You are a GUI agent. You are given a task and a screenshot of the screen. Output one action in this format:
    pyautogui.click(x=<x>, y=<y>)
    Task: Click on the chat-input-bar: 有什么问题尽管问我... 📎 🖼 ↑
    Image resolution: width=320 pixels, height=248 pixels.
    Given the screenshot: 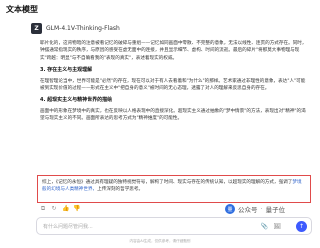 What is the action you would take?
    pyautogui.click(x=174, y=226)
    